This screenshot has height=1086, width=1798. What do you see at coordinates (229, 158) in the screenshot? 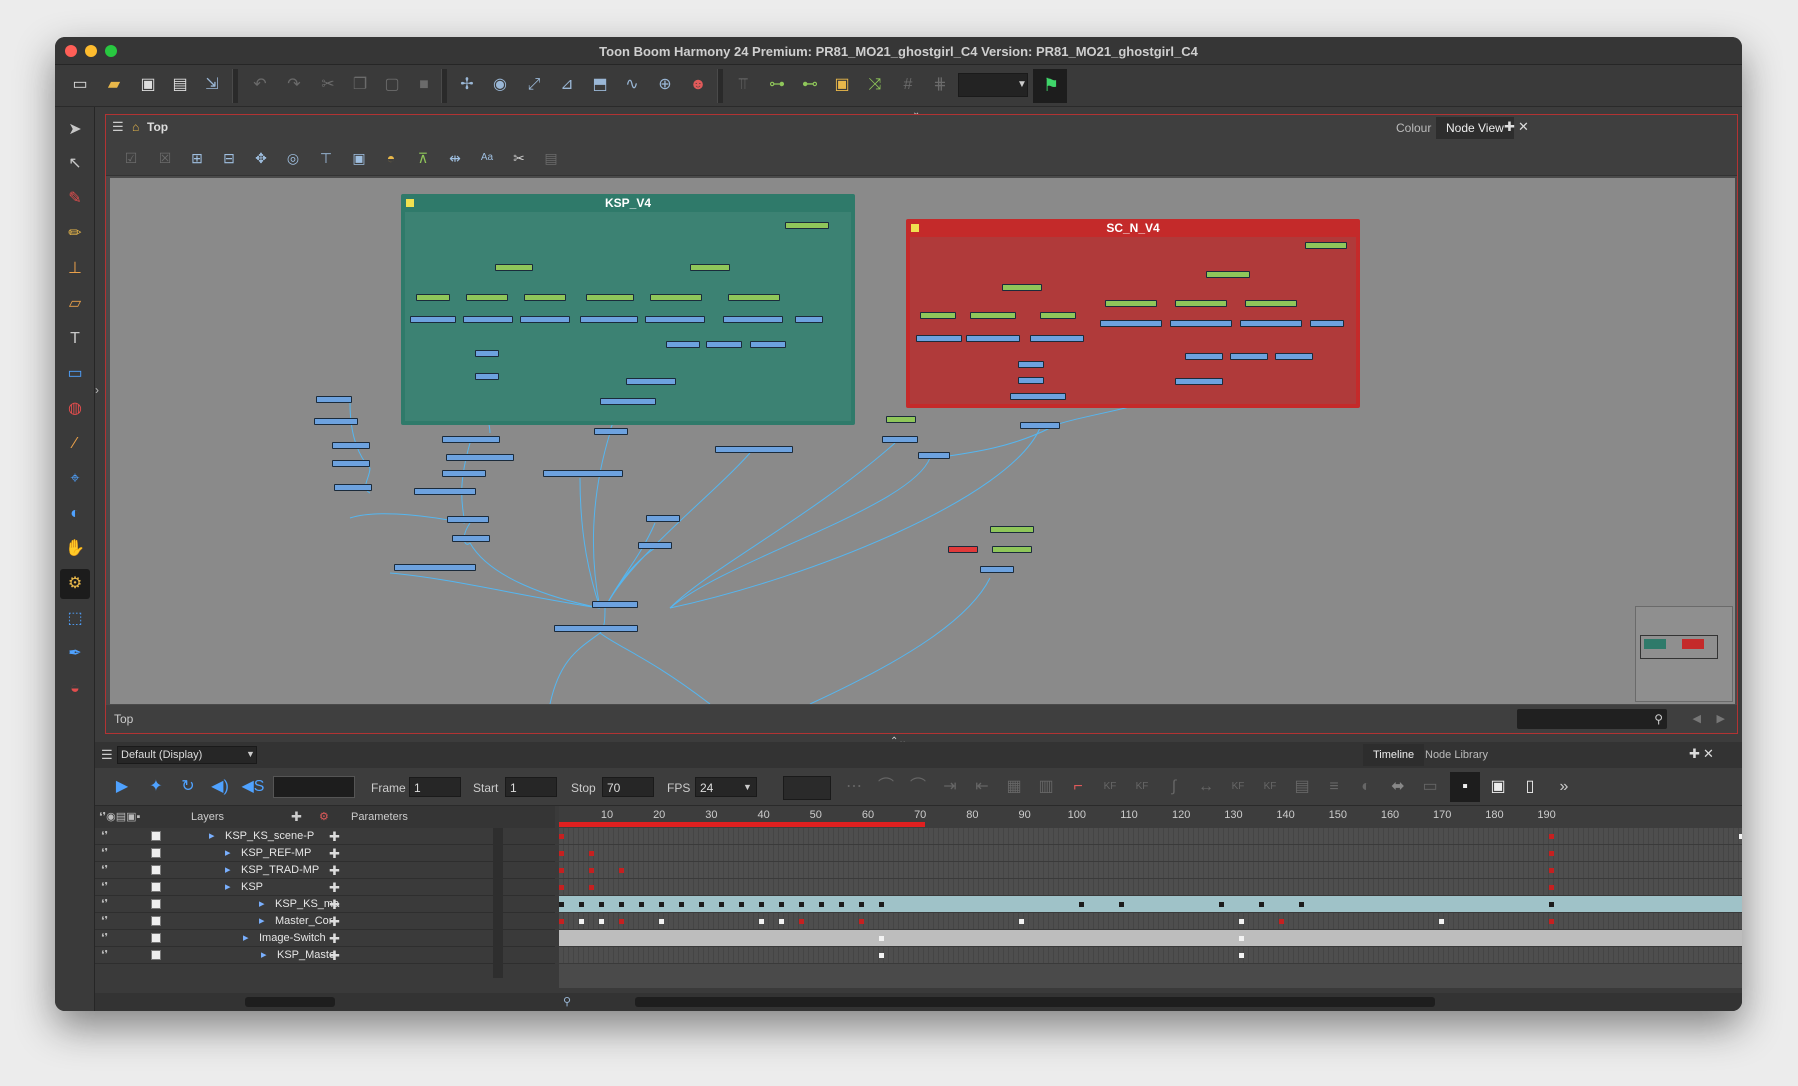
I see `ungroup-icon: ⊟` at bounding box center [229, 158].